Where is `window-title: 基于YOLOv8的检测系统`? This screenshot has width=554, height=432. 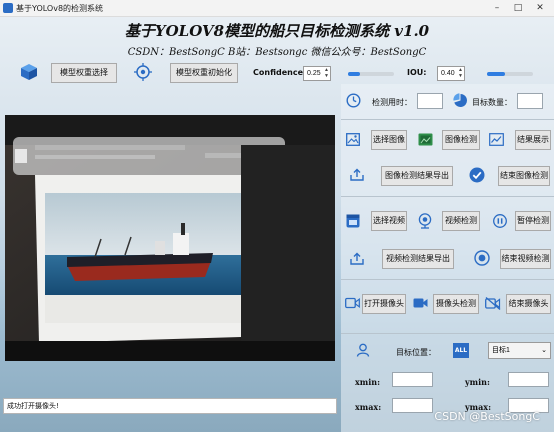
window-title: 基于YOLOv8的检测系统 is located at coordinates (60, 8).